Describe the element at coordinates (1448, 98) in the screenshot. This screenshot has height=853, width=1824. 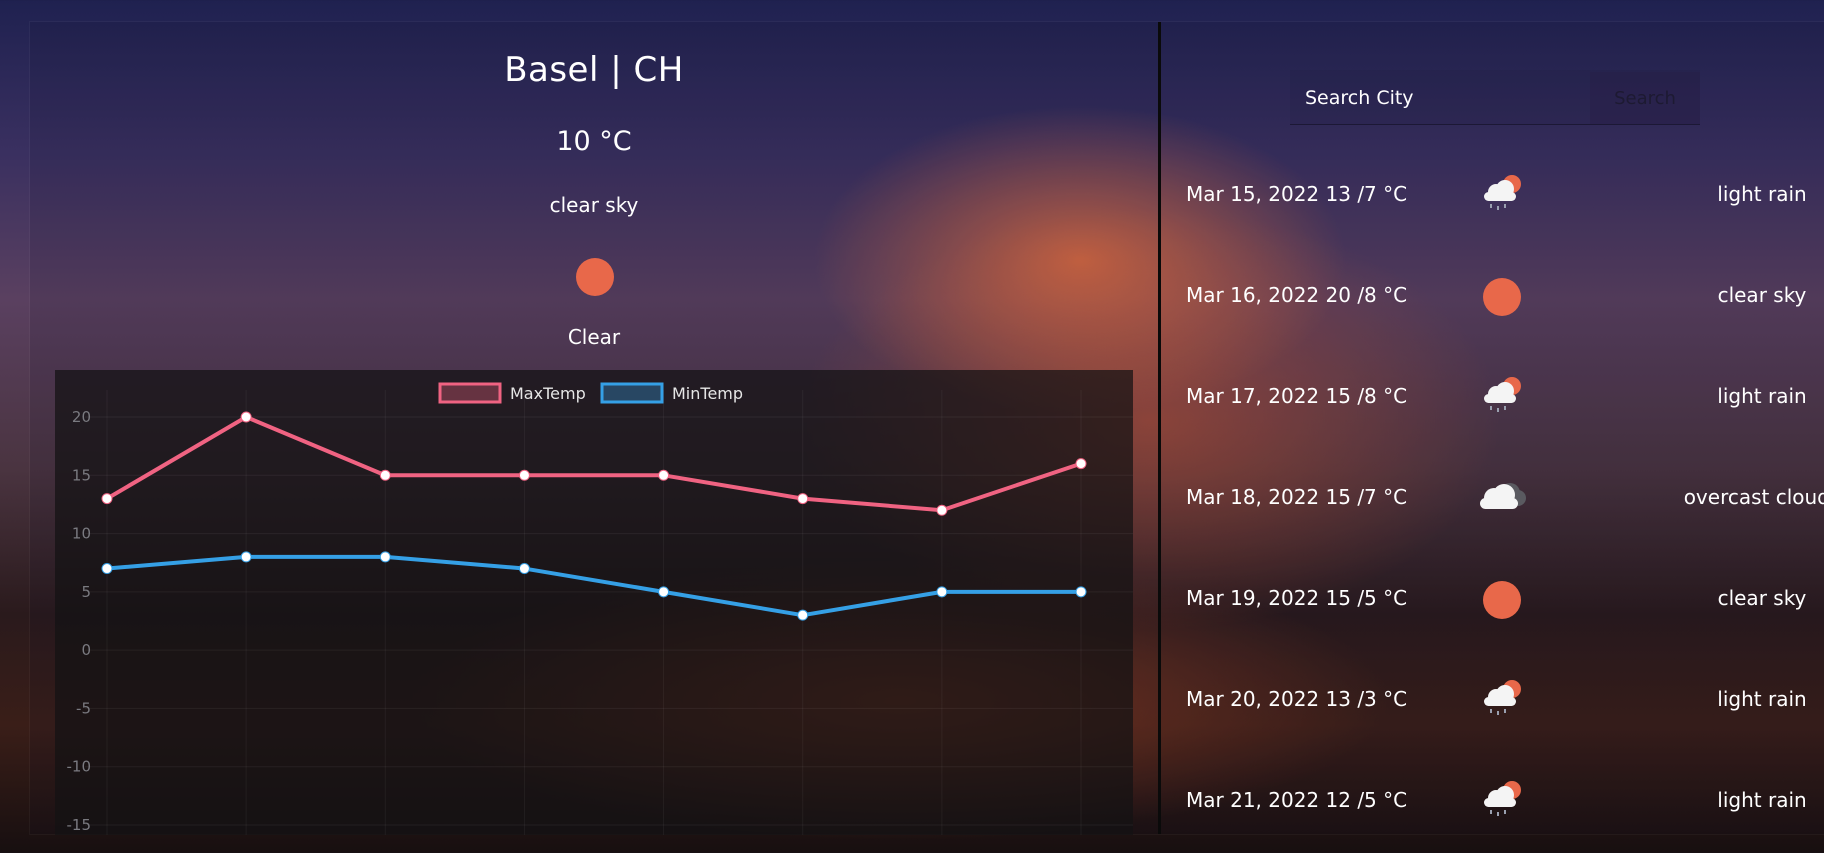
I see `search-input` at that location.